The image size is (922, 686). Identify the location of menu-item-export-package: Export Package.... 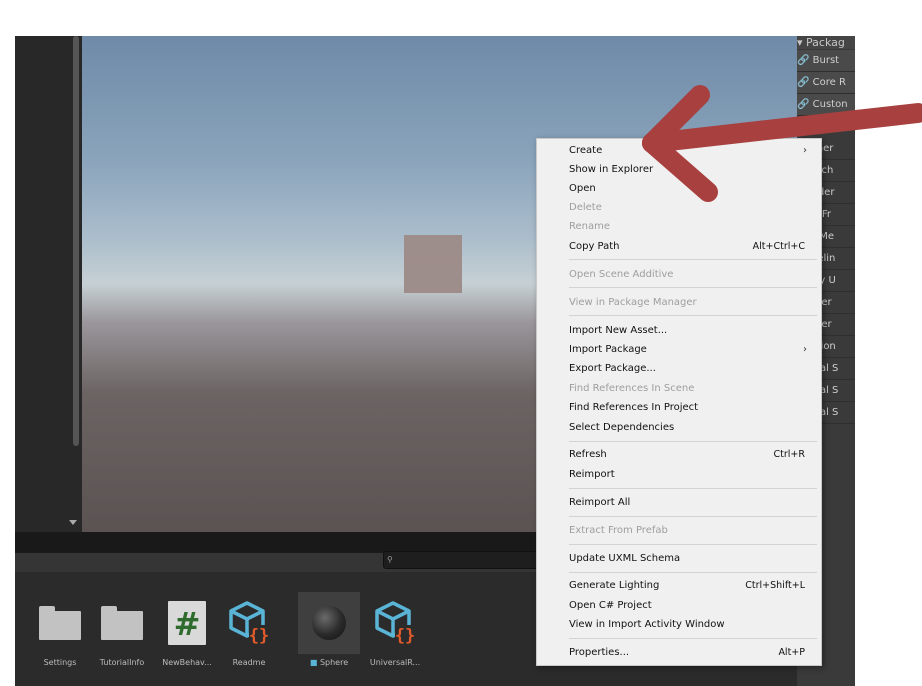
(679, 368).